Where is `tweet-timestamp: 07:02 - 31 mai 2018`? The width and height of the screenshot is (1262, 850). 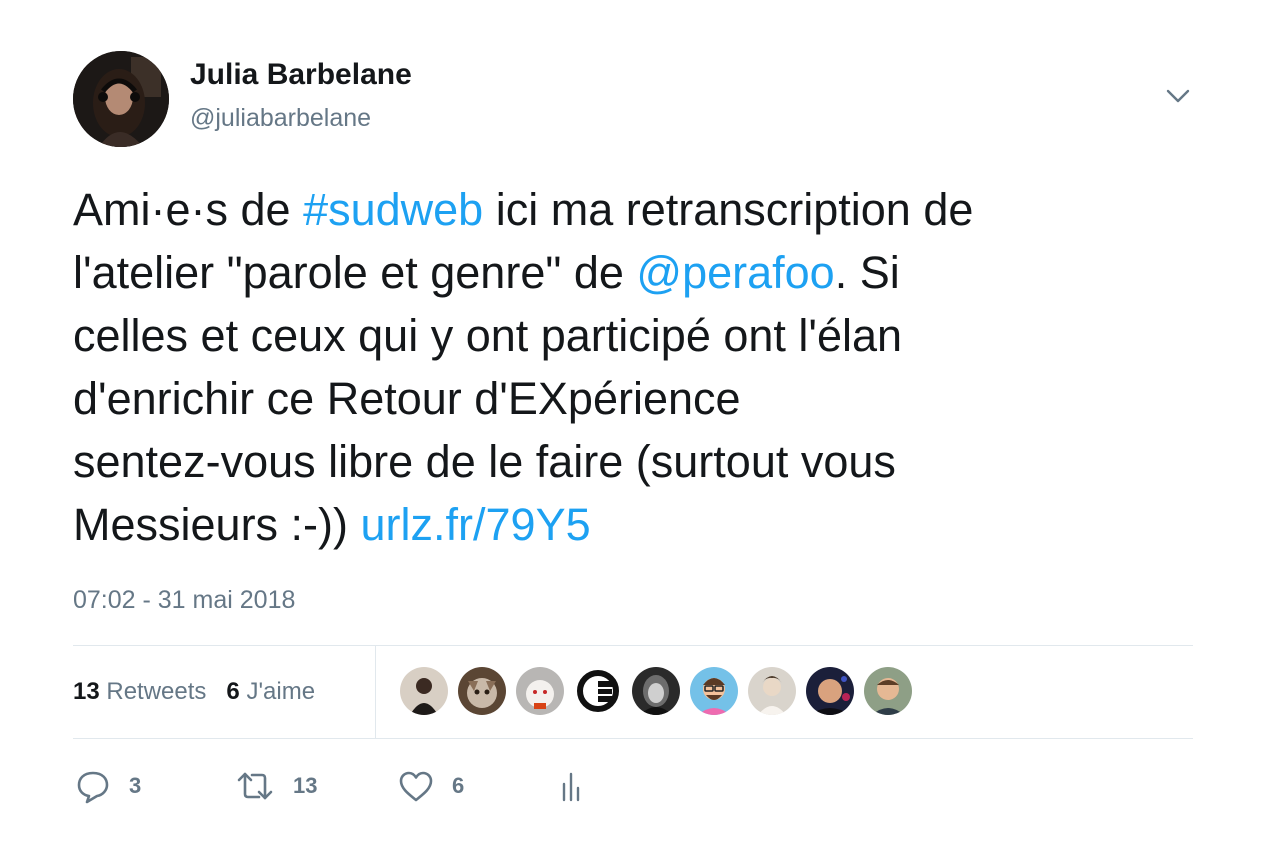 tweet-timestamp: 07:02 - 31 mai 2018 is located at coordinates (184, 600).